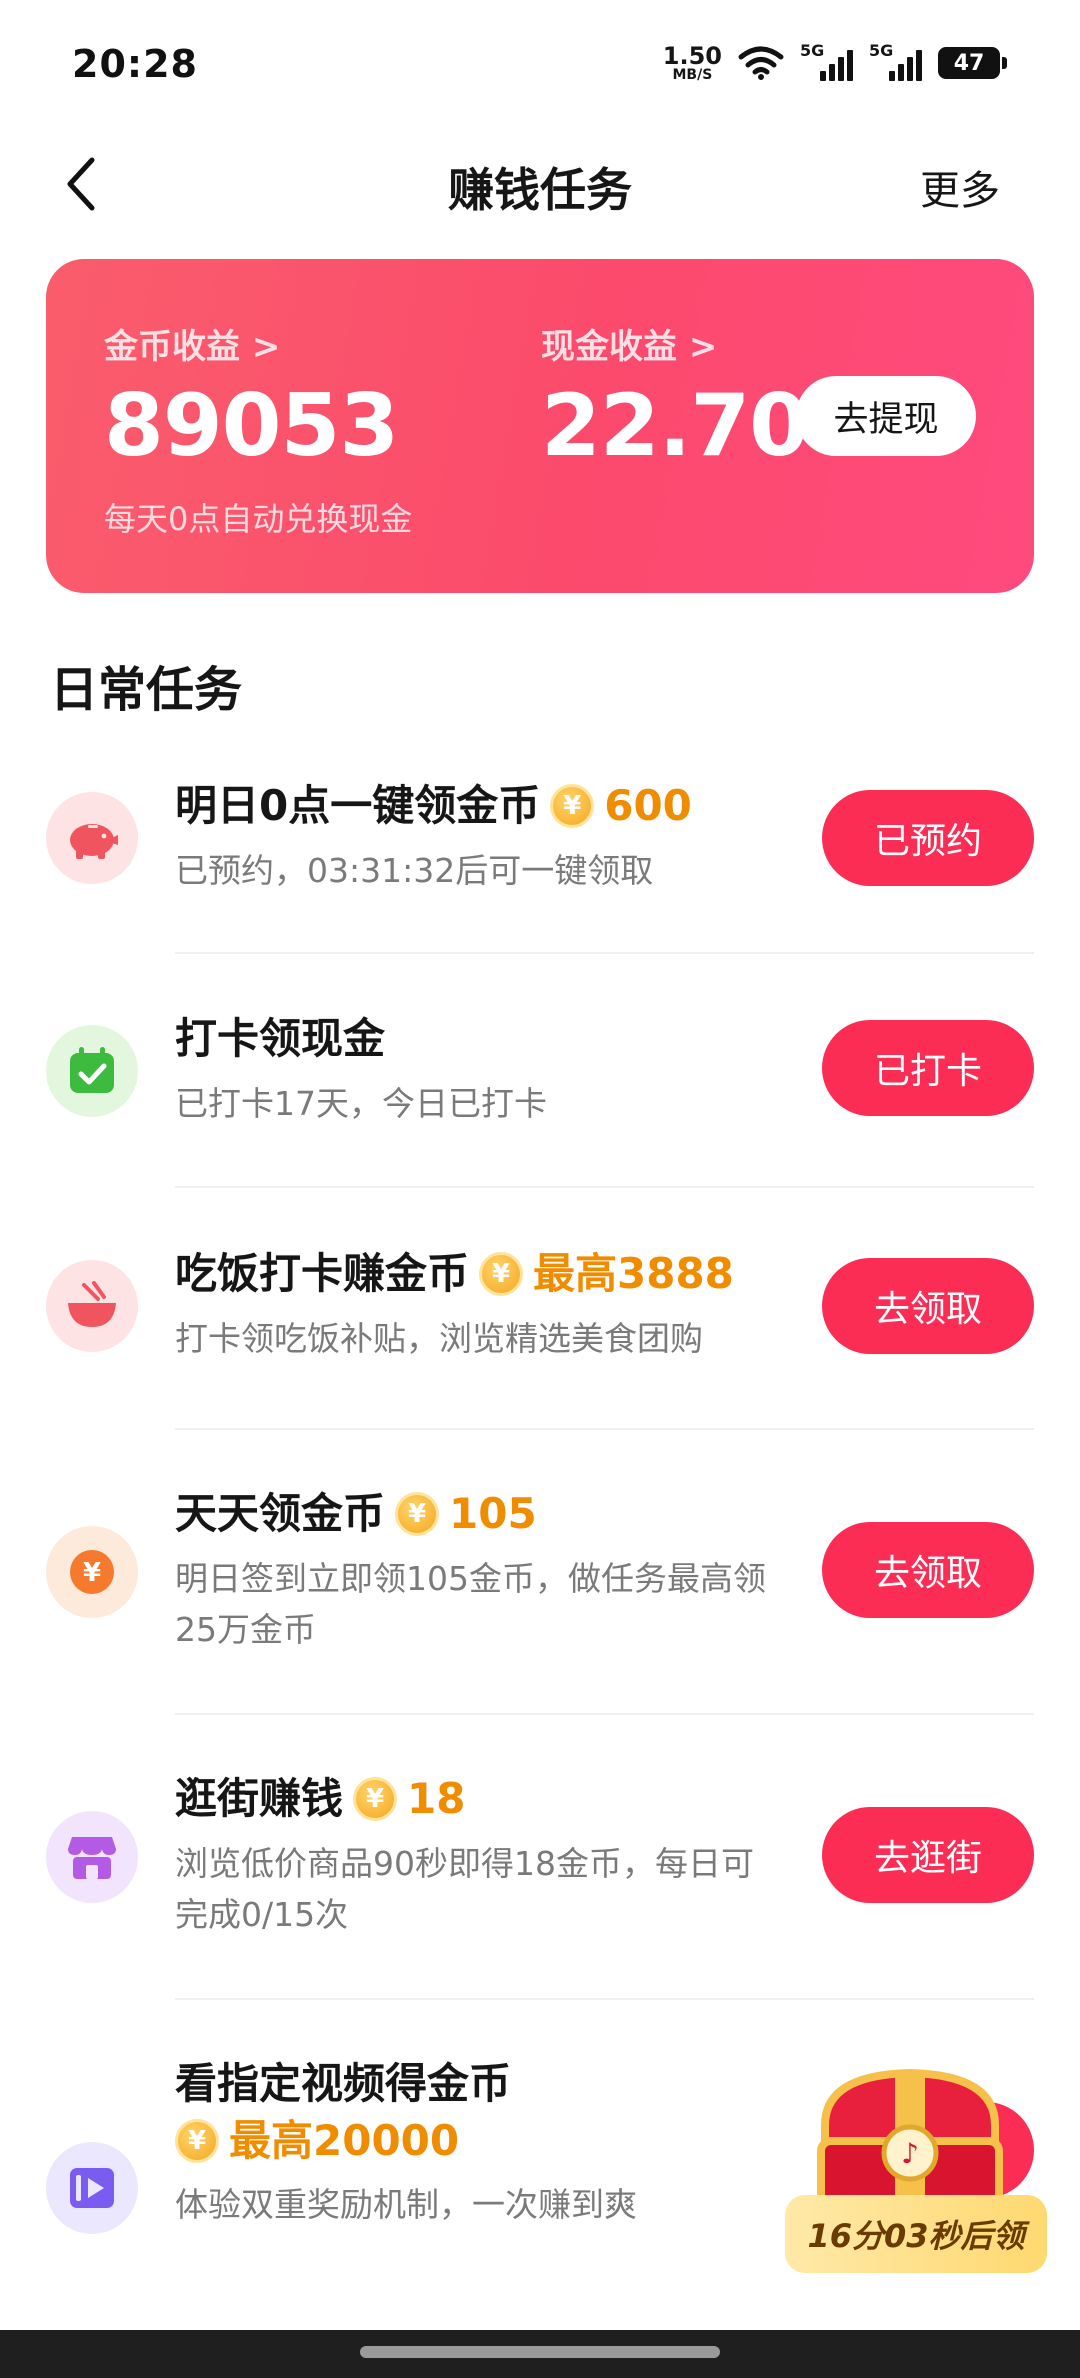  What do you see at coordinates (192, 347) in the screenshot?
I see `coin-earnings-label: 金币收益 >` at bounding box center [192, 347].